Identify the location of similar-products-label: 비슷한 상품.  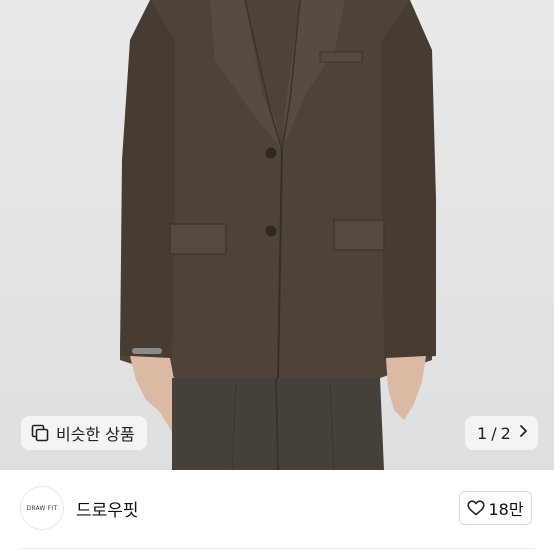
(95, 434).